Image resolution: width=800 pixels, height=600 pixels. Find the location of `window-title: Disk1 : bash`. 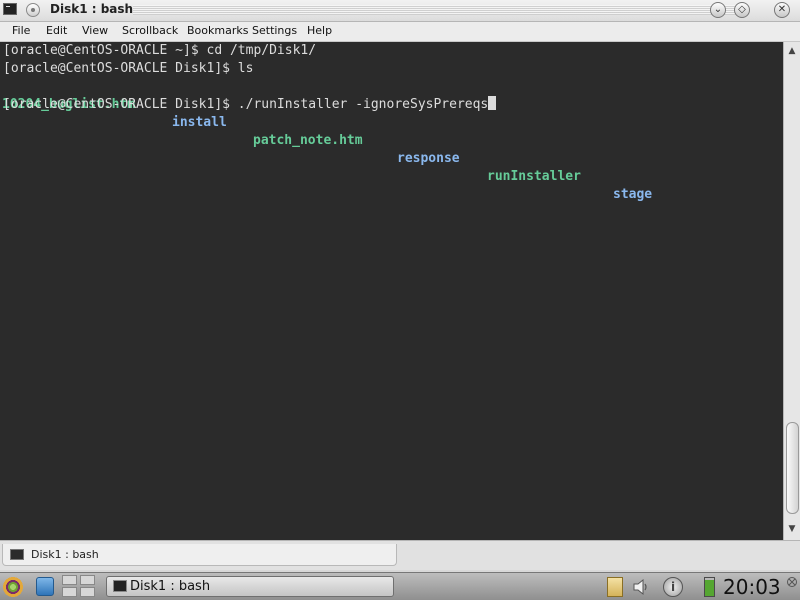

window-title: Disk1 : bash is located at coordinates (92, 9).